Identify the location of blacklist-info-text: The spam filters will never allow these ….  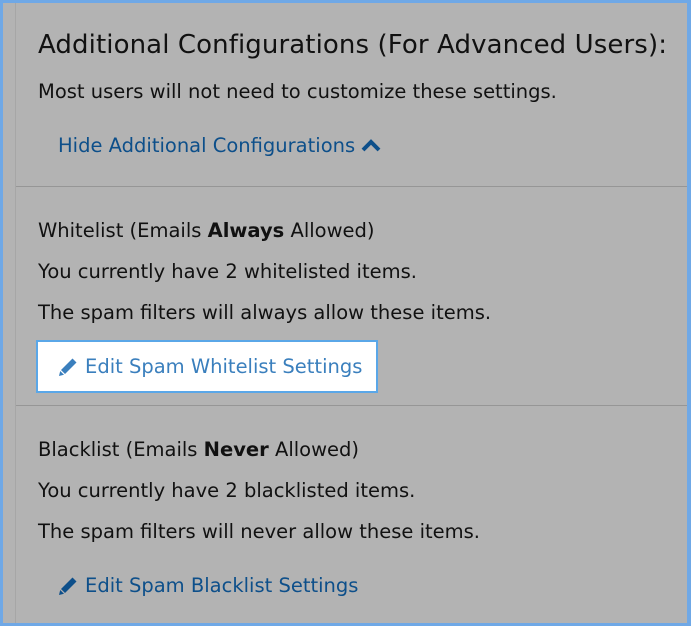
(259, 531).